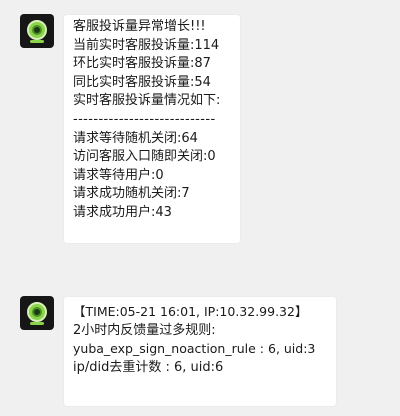 Image resolution: width=400 pixels, height=416 pixels. I want to click on yoy-count: 同比实时客服投诉量:54, so click(142, 82).